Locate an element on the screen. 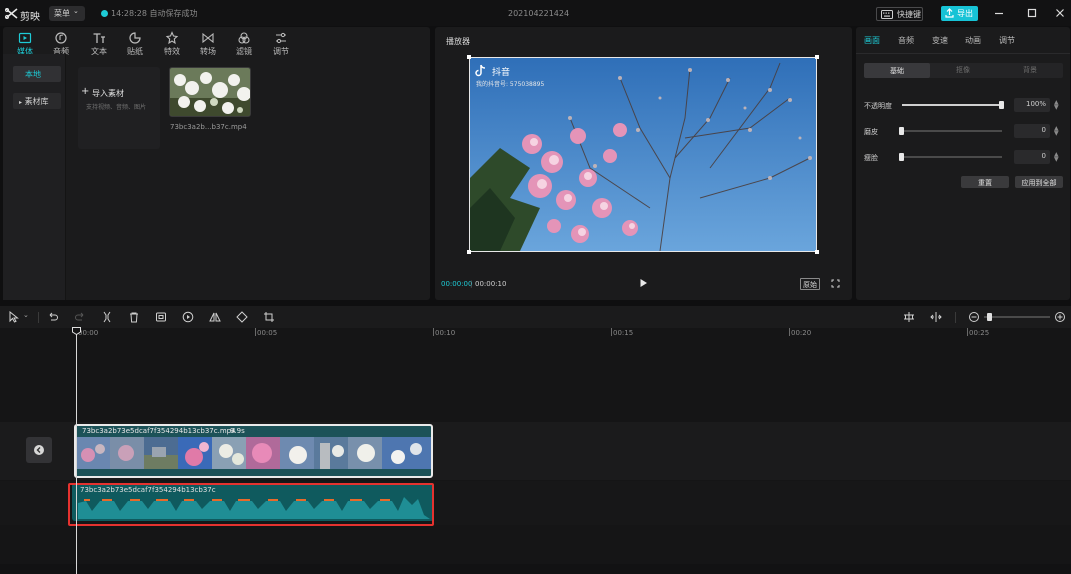 The height and width of the screenshot is (574, 1071). sidebar-item-local: 本地 is located at coordinates (37, 74).